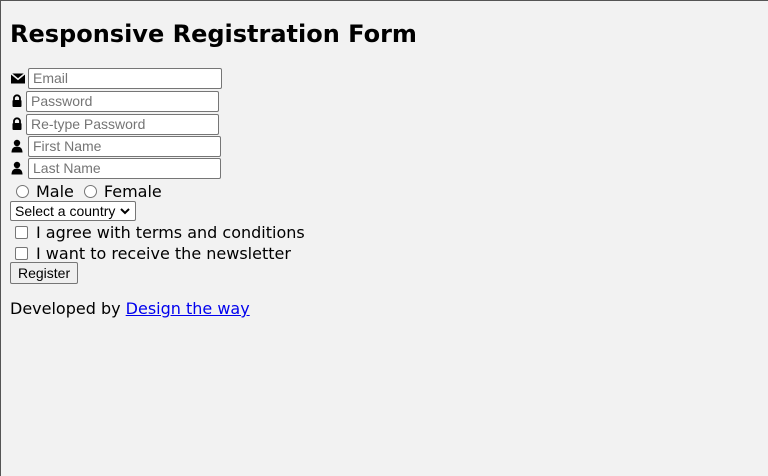 The height and width of the screenshot is (476, 768). I want to click on terms-checkbox, so click(21, 232).